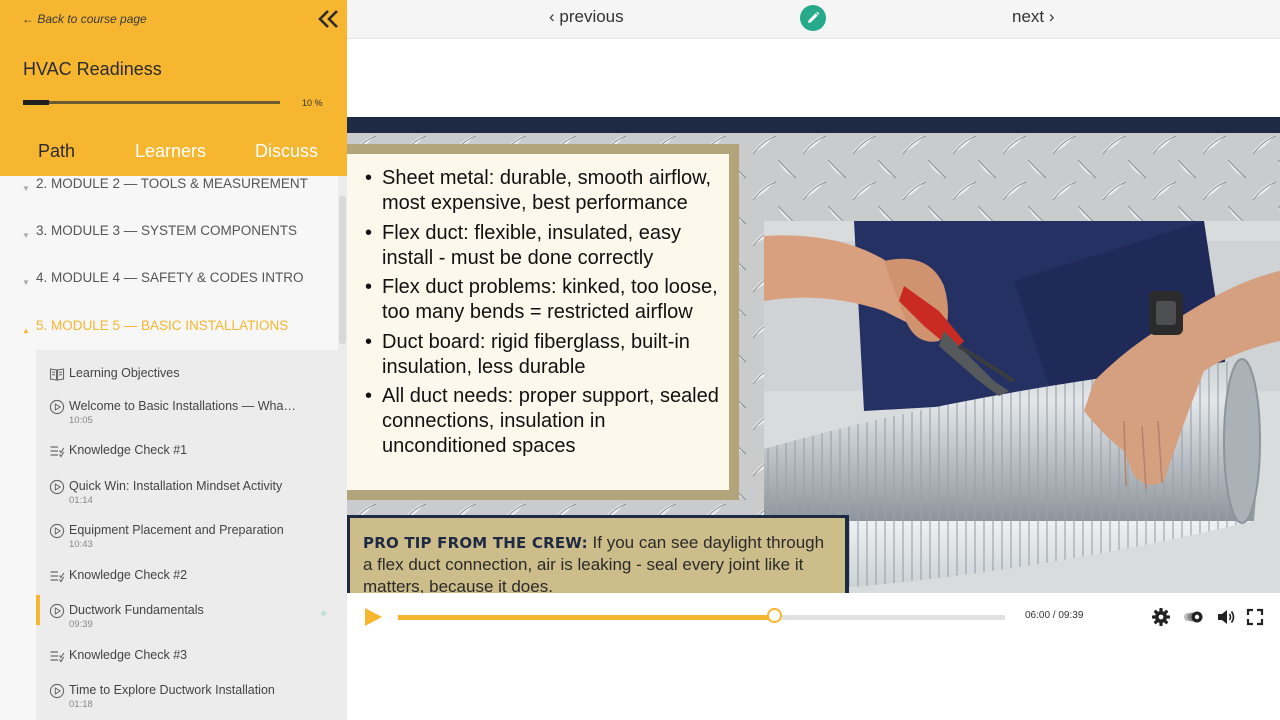 Image resolution: width=1280 pixels, height=720 pixels. I want to click on module-label: 3. MODULE 3 — SYSTEM COMPONENTS, so click(167, 230).